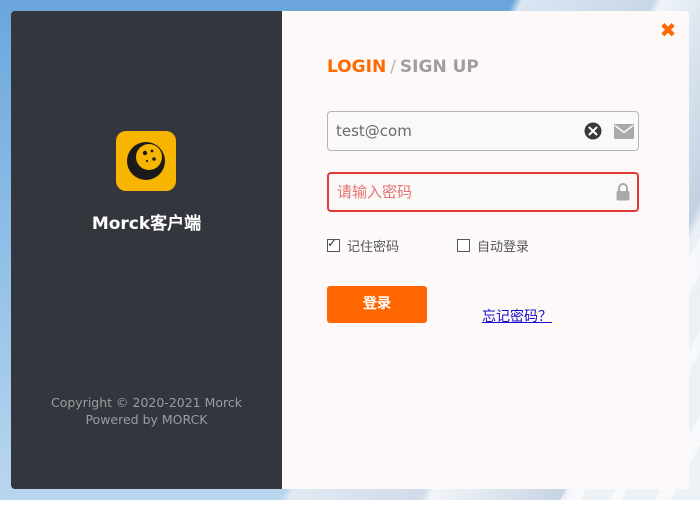 This screenshot has width=700, height=508. I want to click on password-input, so click(457, 192).